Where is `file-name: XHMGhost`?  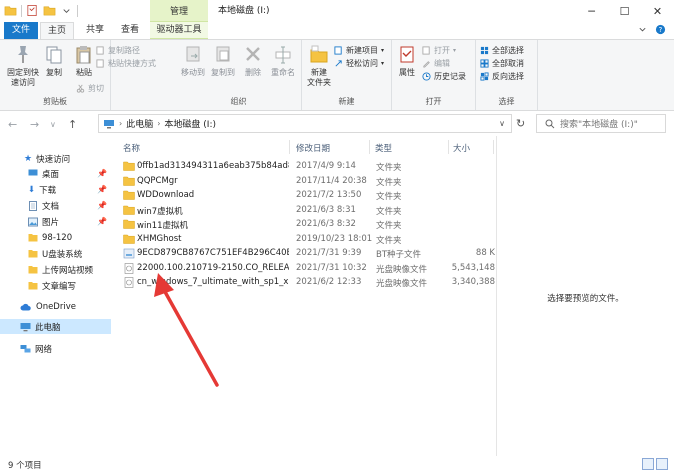 file-name: XHMGhost is located at coordinates (159, 238).